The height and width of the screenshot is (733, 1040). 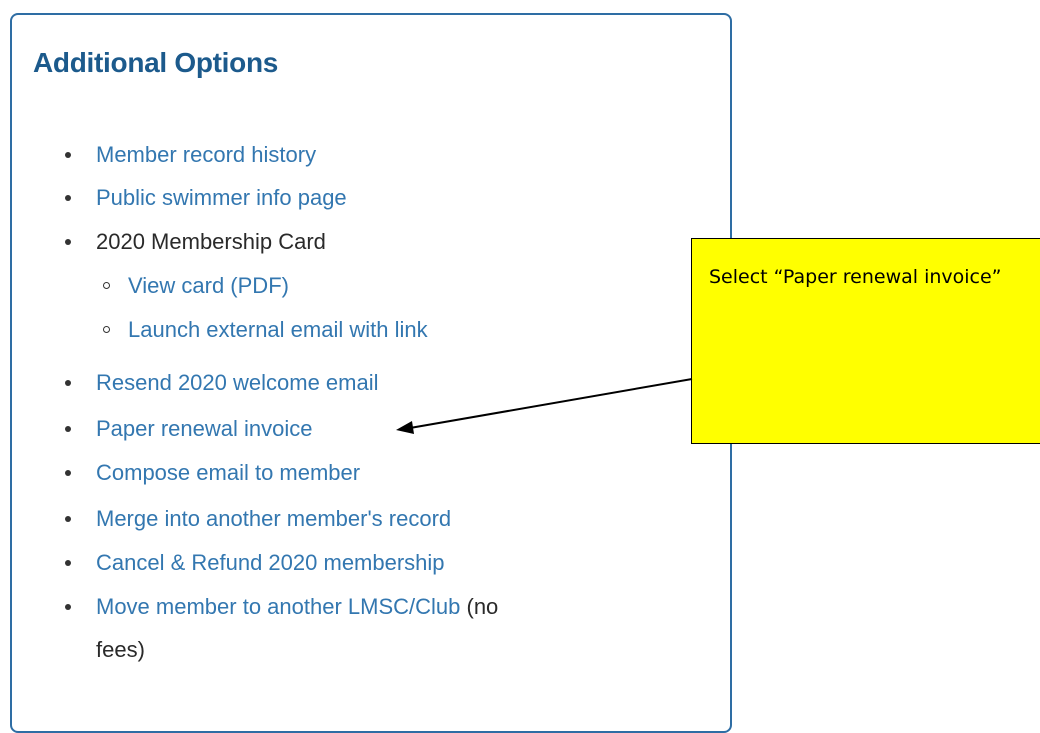 I want to click on panel-title: Additional Options, so click(x=156, y=62).